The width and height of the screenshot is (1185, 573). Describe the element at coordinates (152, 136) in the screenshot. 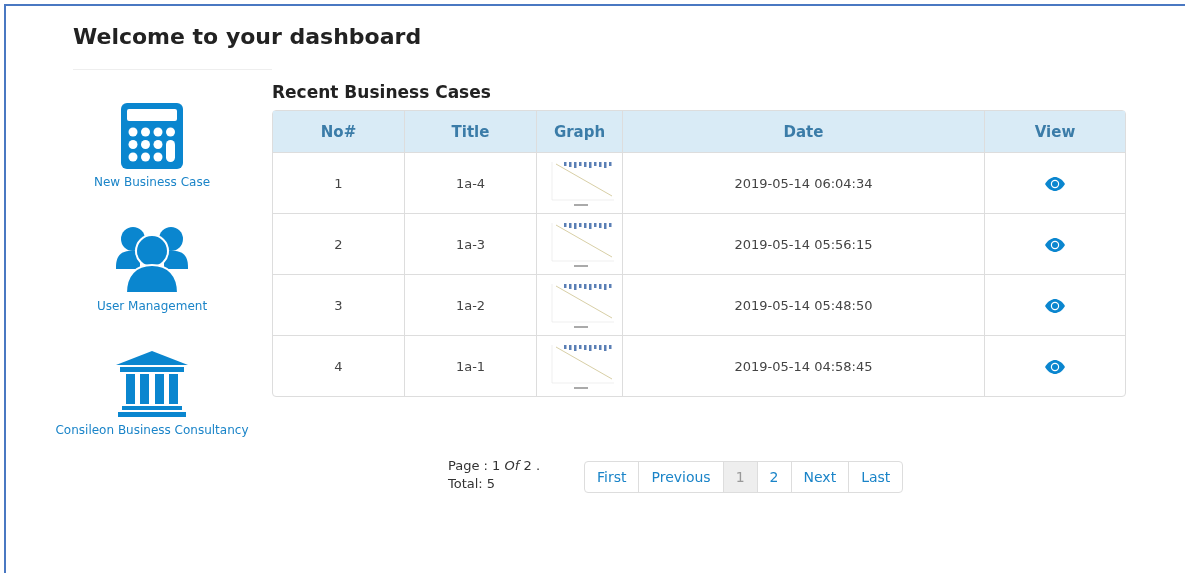

I see `calculator-icon` at that location.